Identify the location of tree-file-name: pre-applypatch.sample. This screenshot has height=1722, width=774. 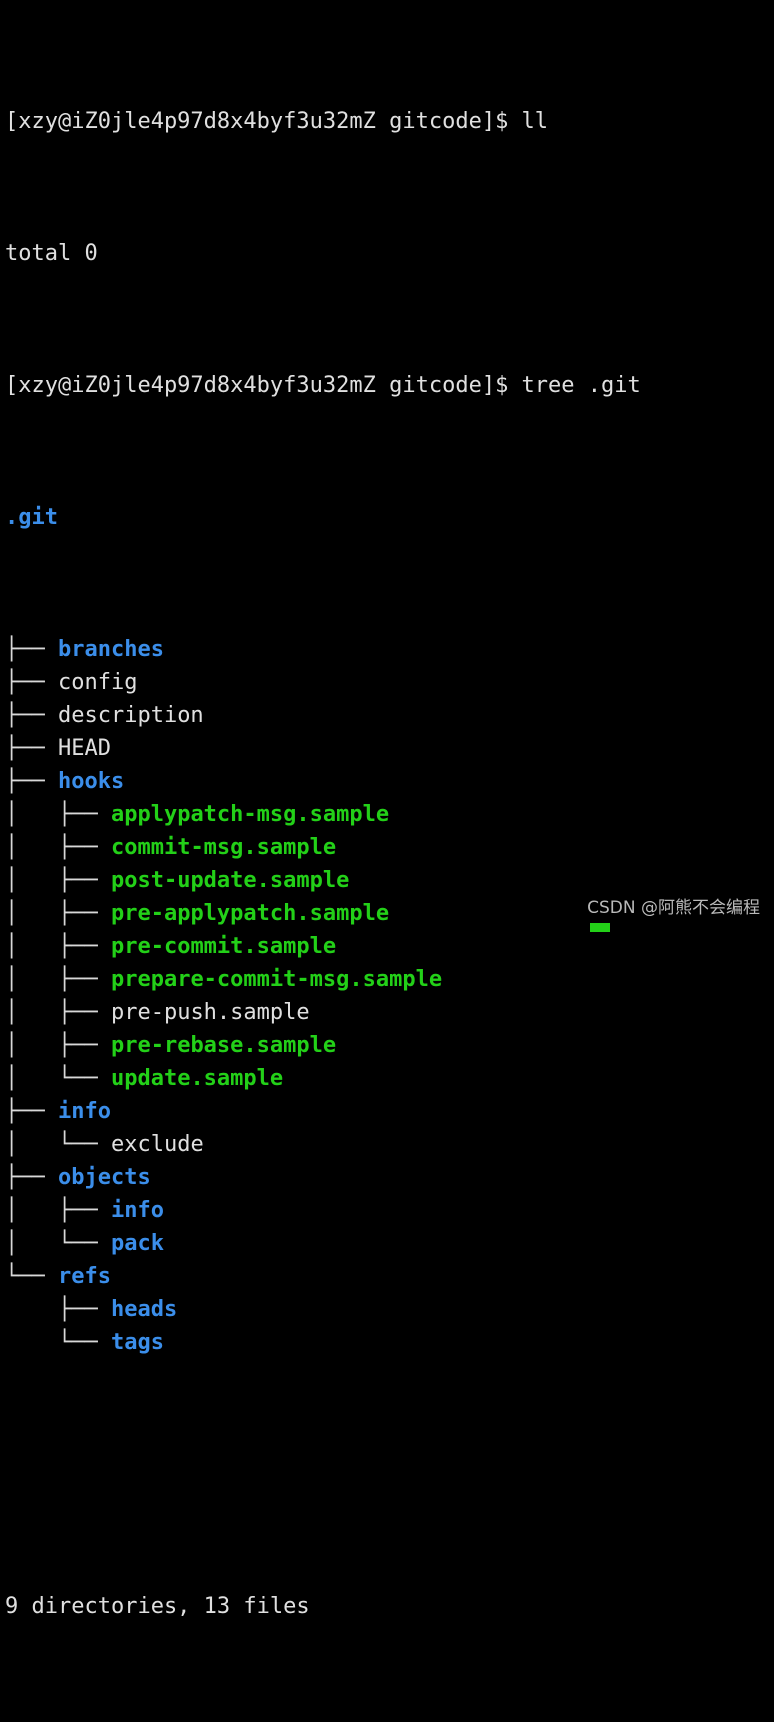
(250, 913).